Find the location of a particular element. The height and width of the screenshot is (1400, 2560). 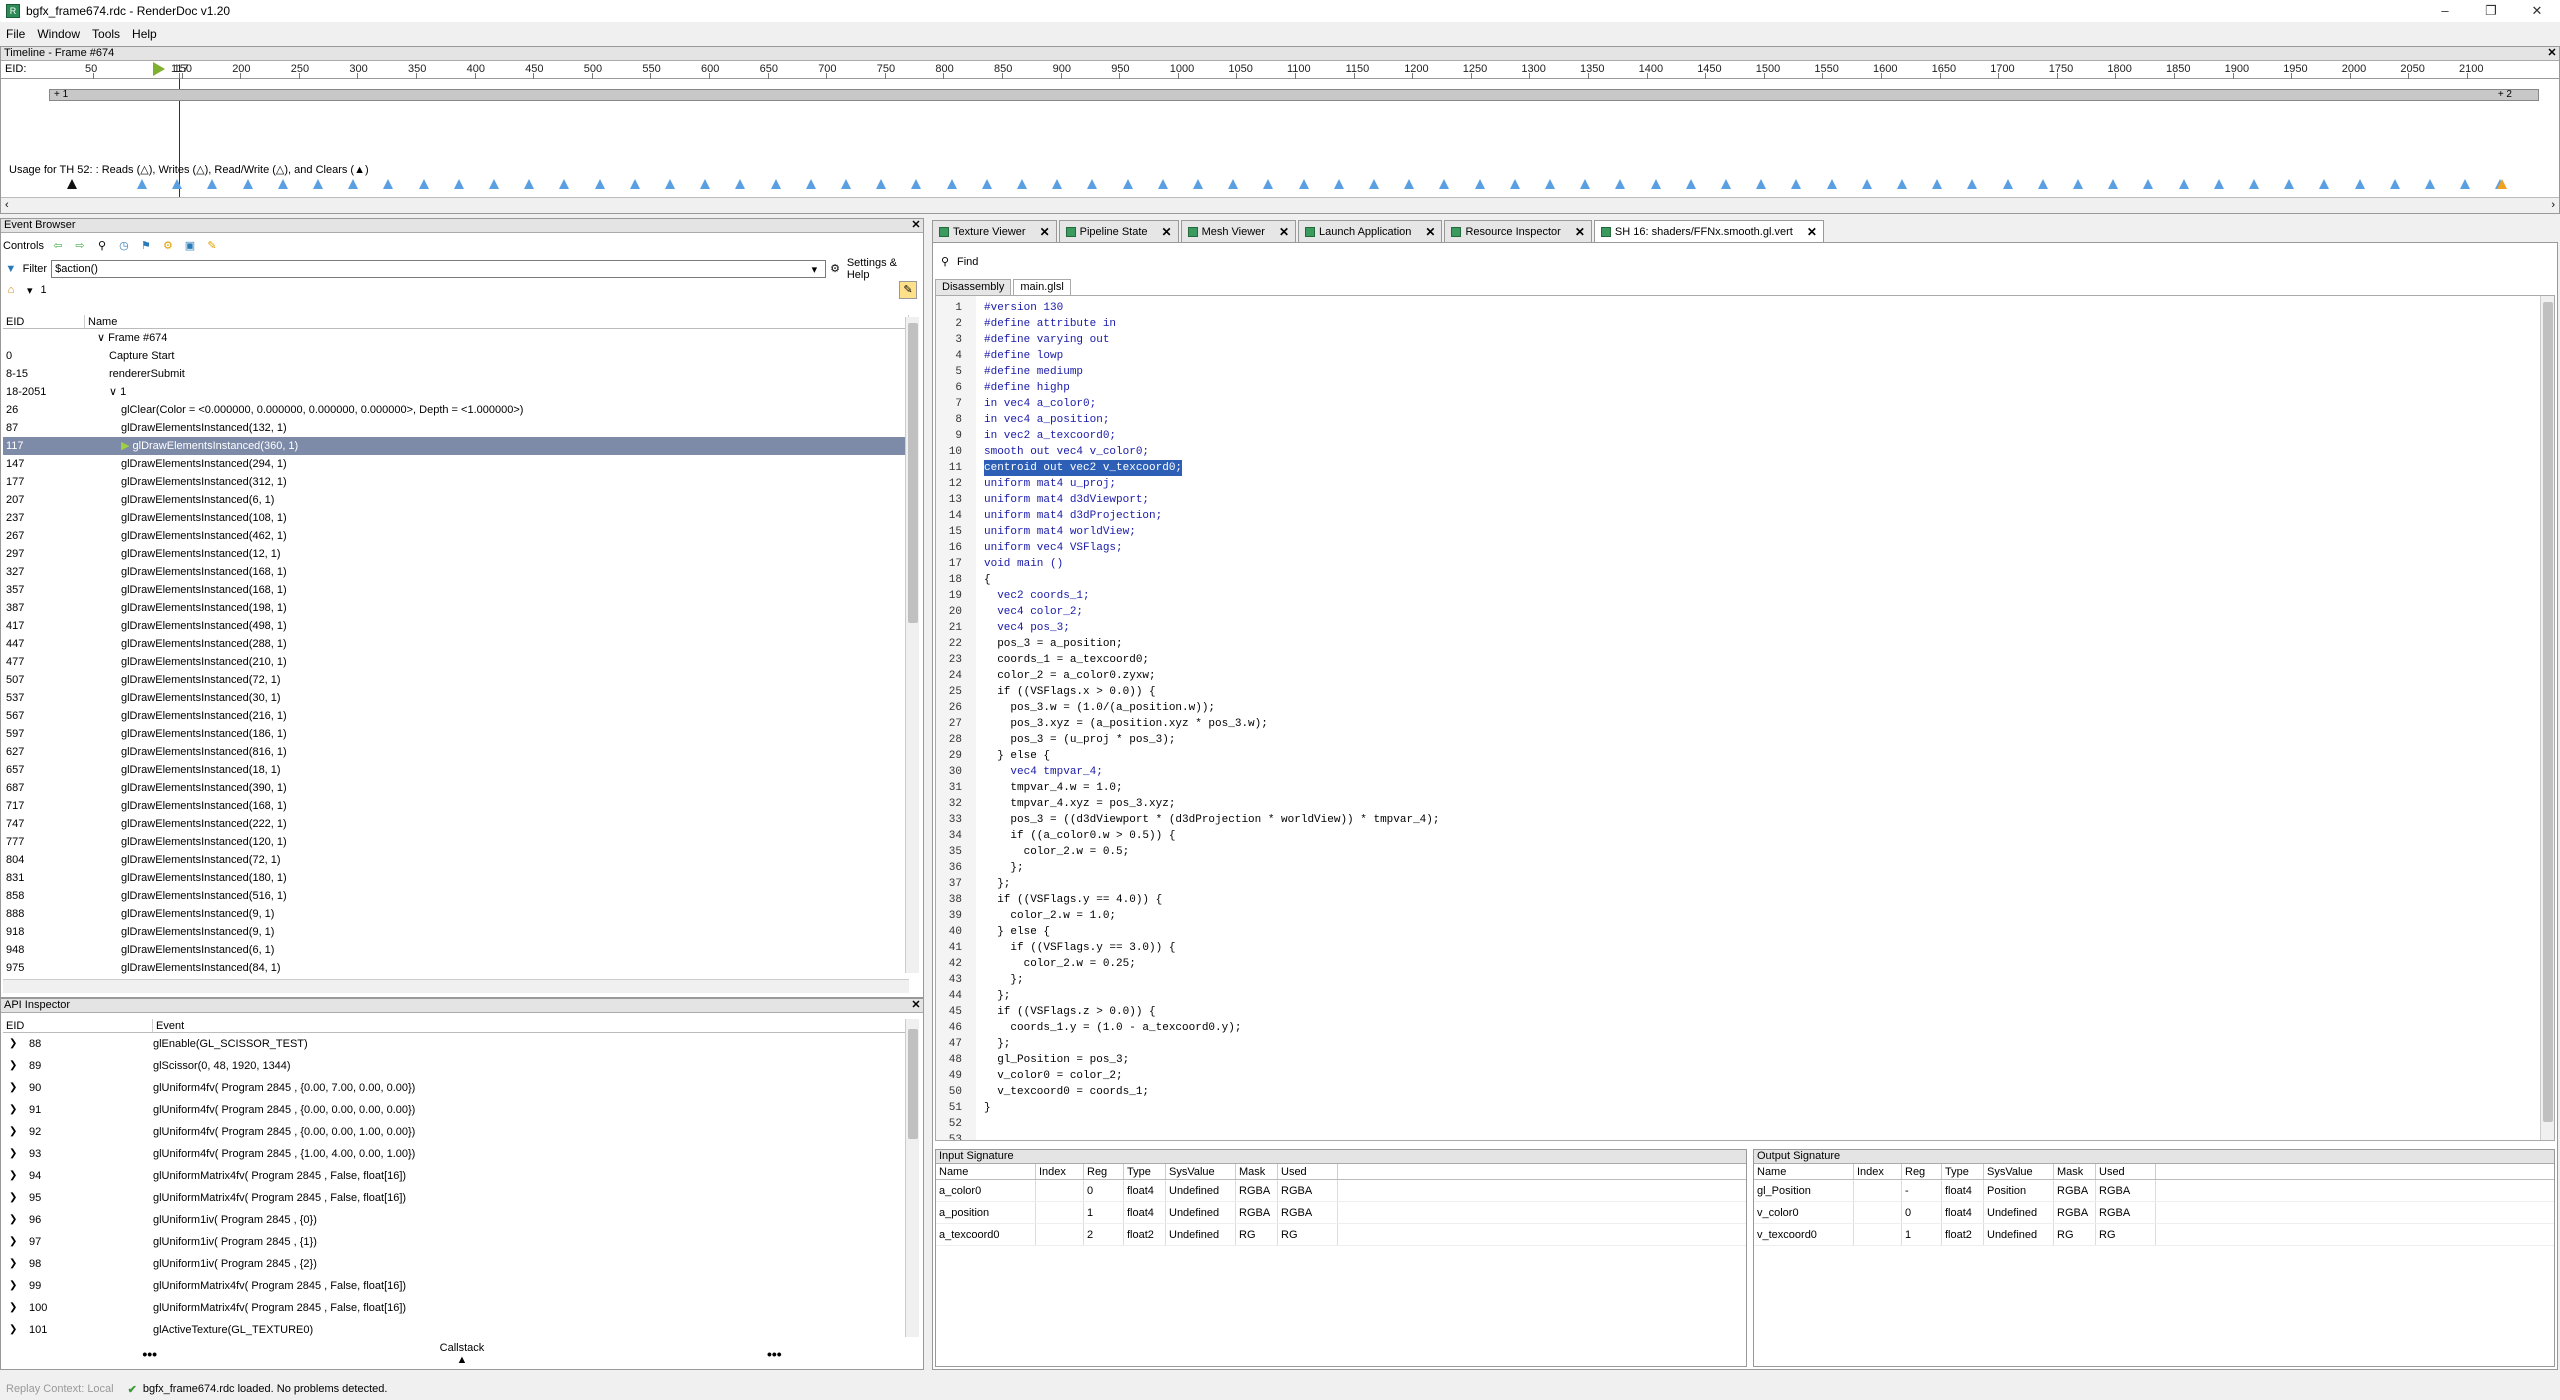

event-row: 777 glDrawElementsInstanced(120, 1) is located at coordinates (456, 842).